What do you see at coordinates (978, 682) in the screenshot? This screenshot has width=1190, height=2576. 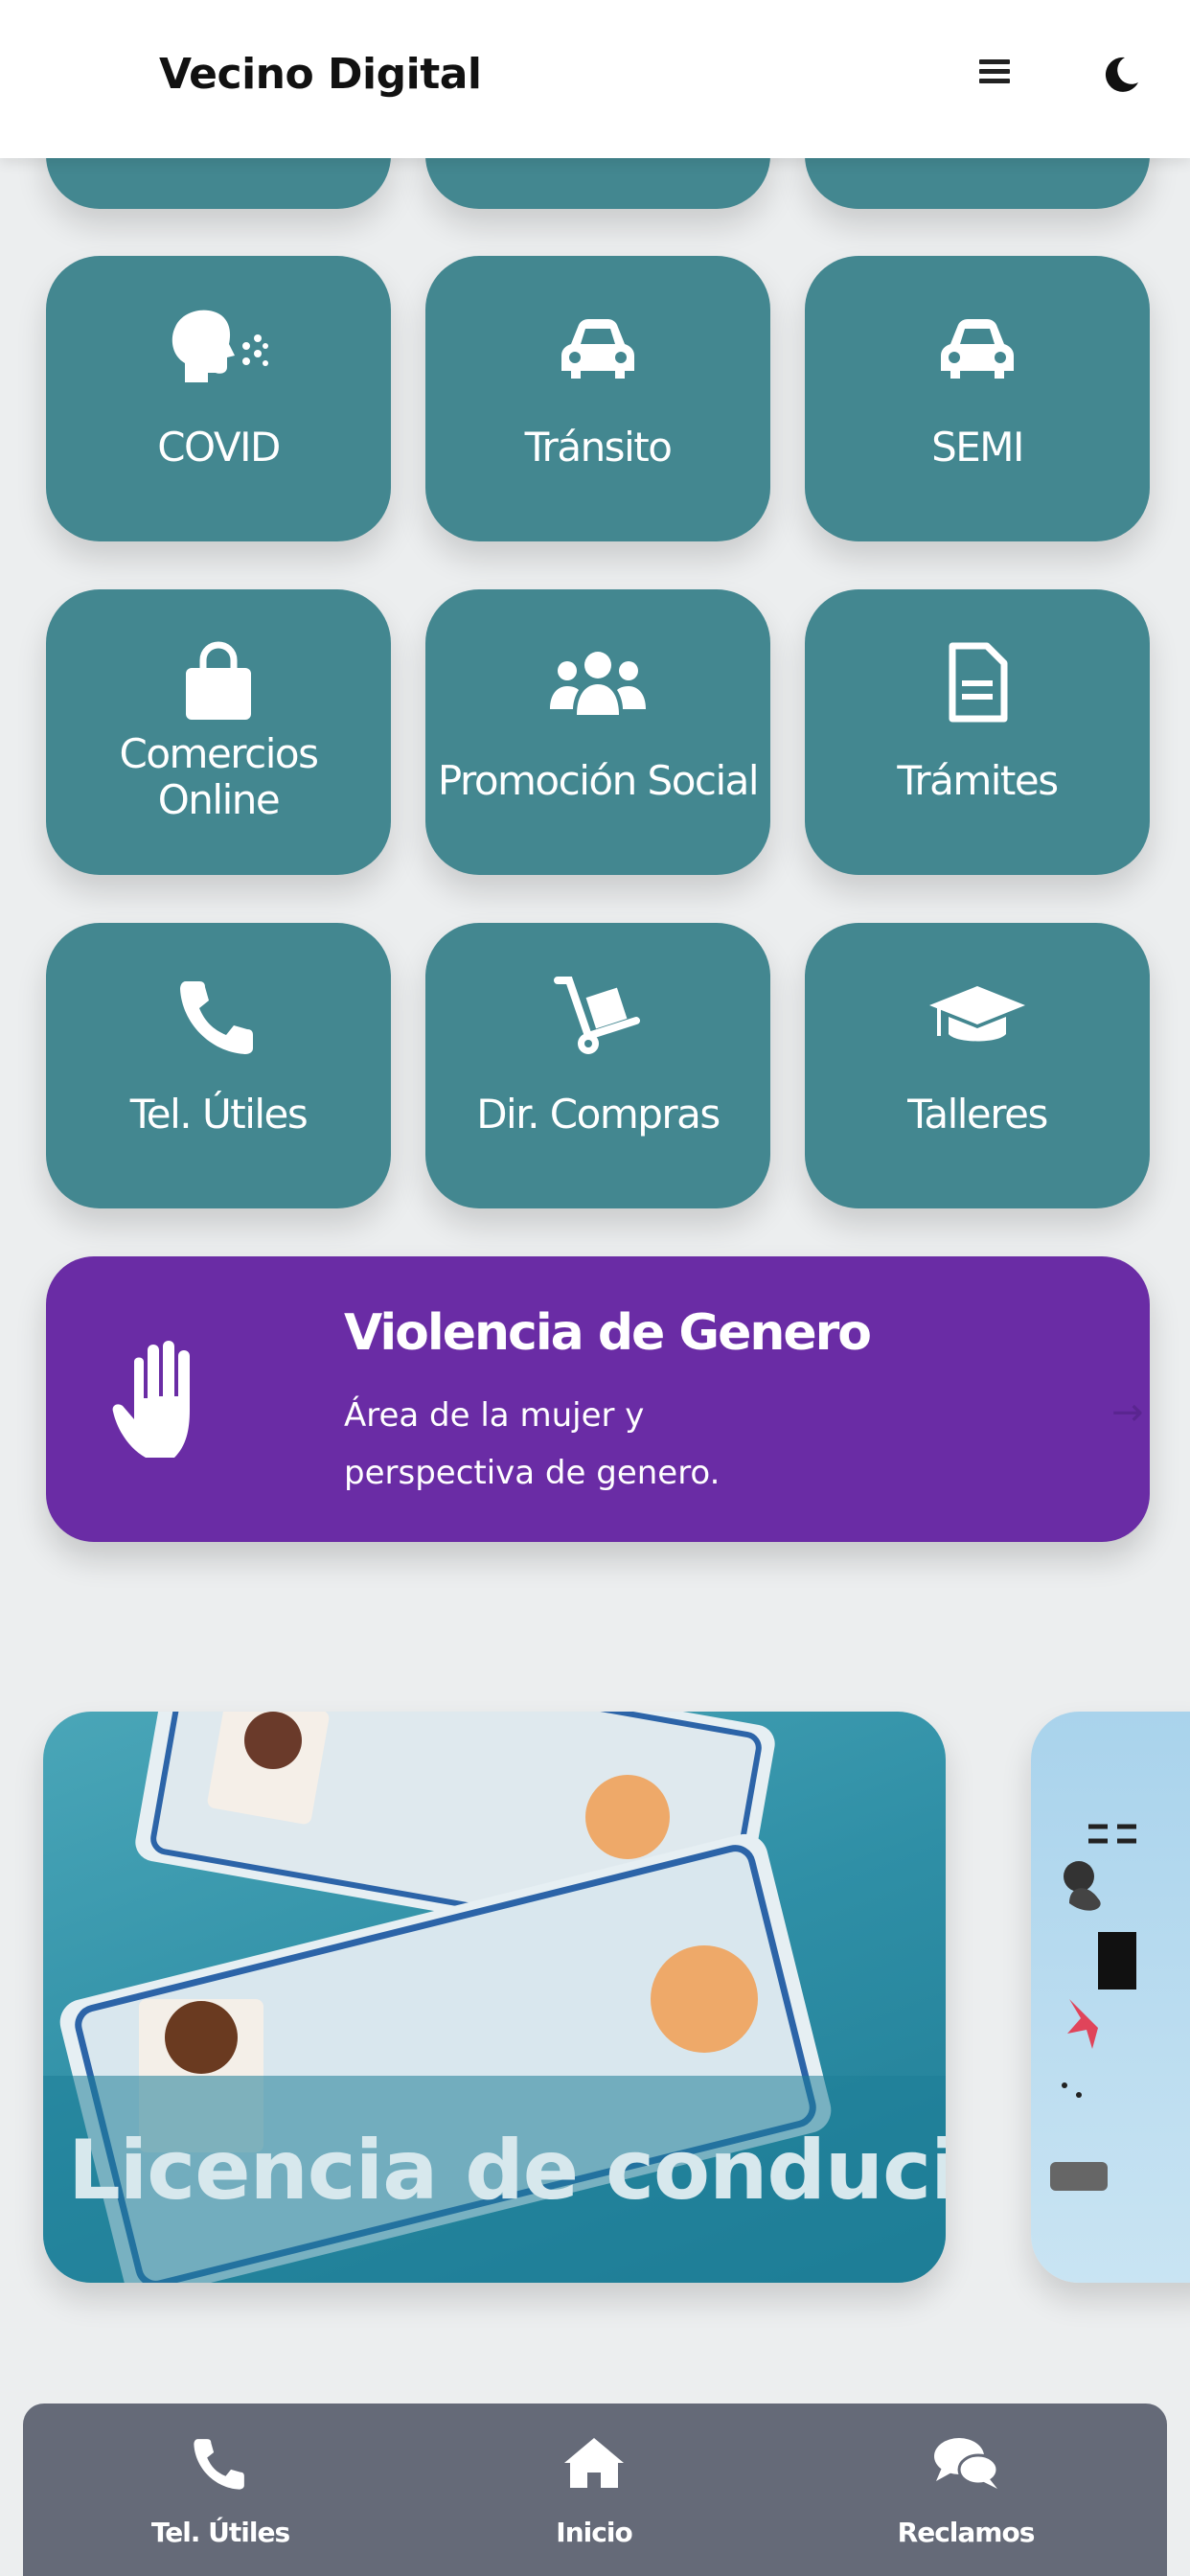 I see `document-icon` at bounding box center [978, 682].